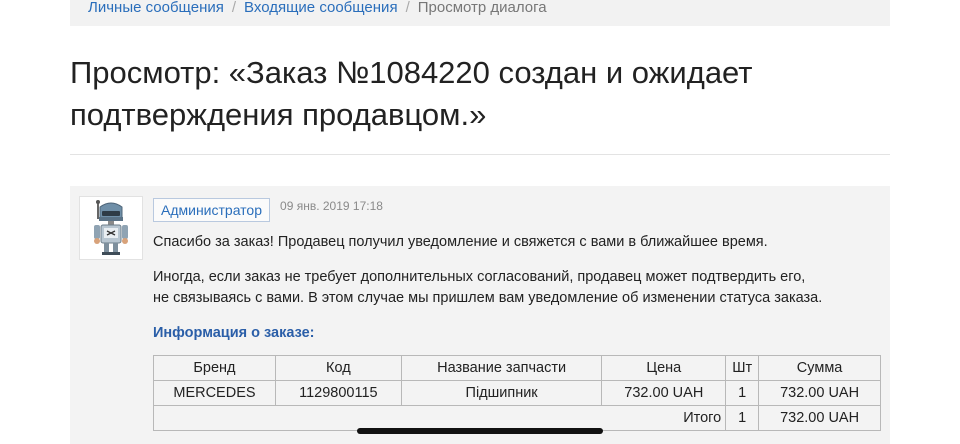 The image size is (960, 444). I want to click on home-indicator, so click(480, 431).